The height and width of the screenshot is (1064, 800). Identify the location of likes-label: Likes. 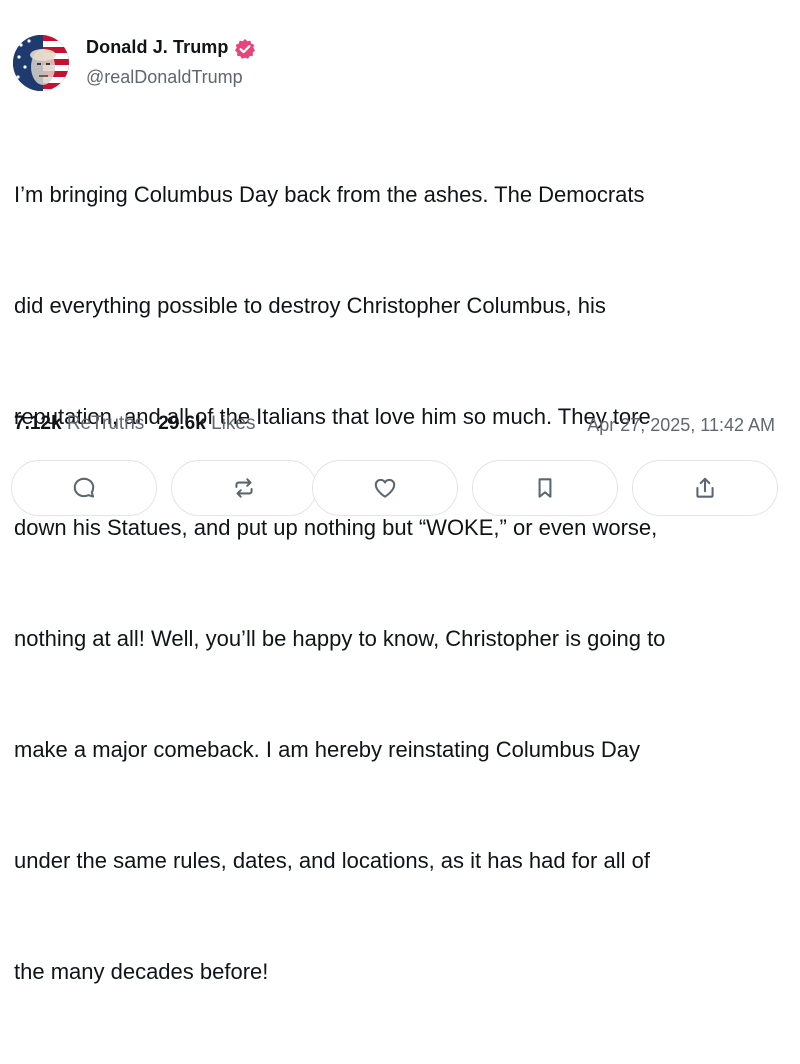
(233, 423).